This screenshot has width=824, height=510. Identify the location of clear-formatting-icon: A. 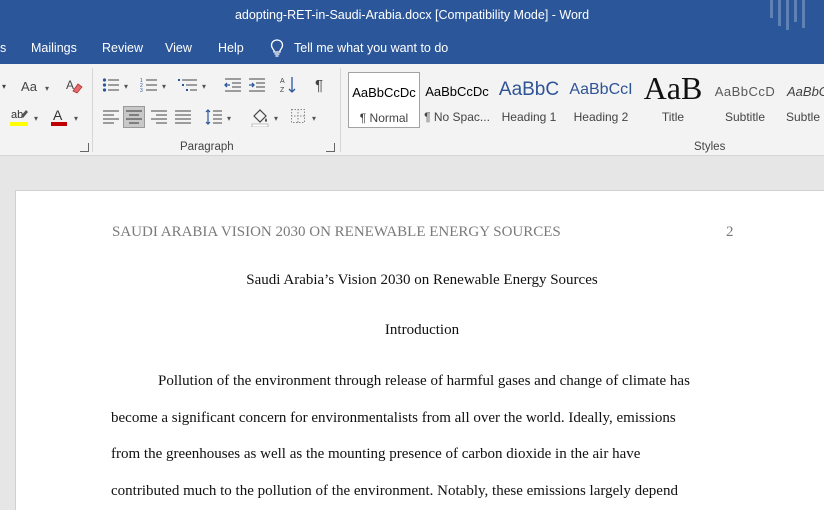
(74, 86).